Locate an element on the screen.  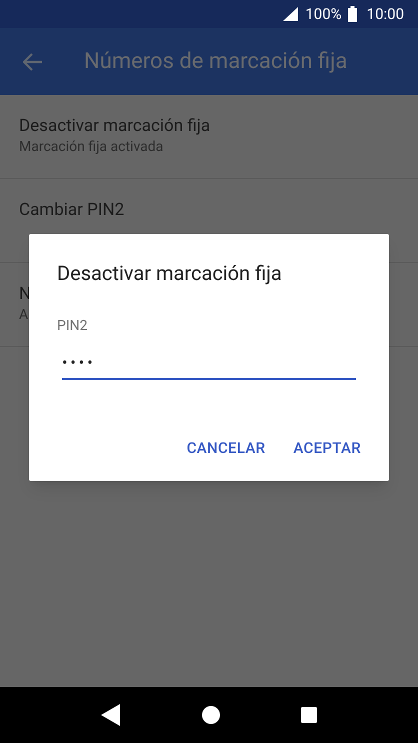
battery-icon is located at coordinates (352, 14).